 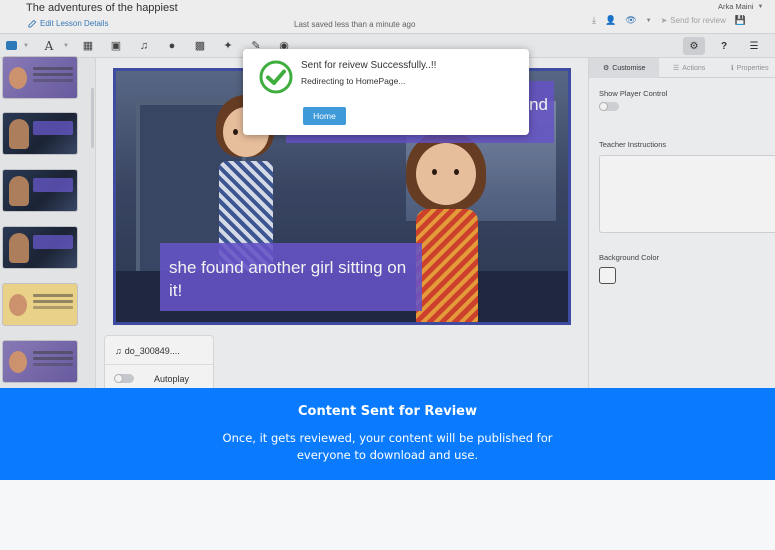 I want to click on home-button: Home, so click(x=324, y=116).